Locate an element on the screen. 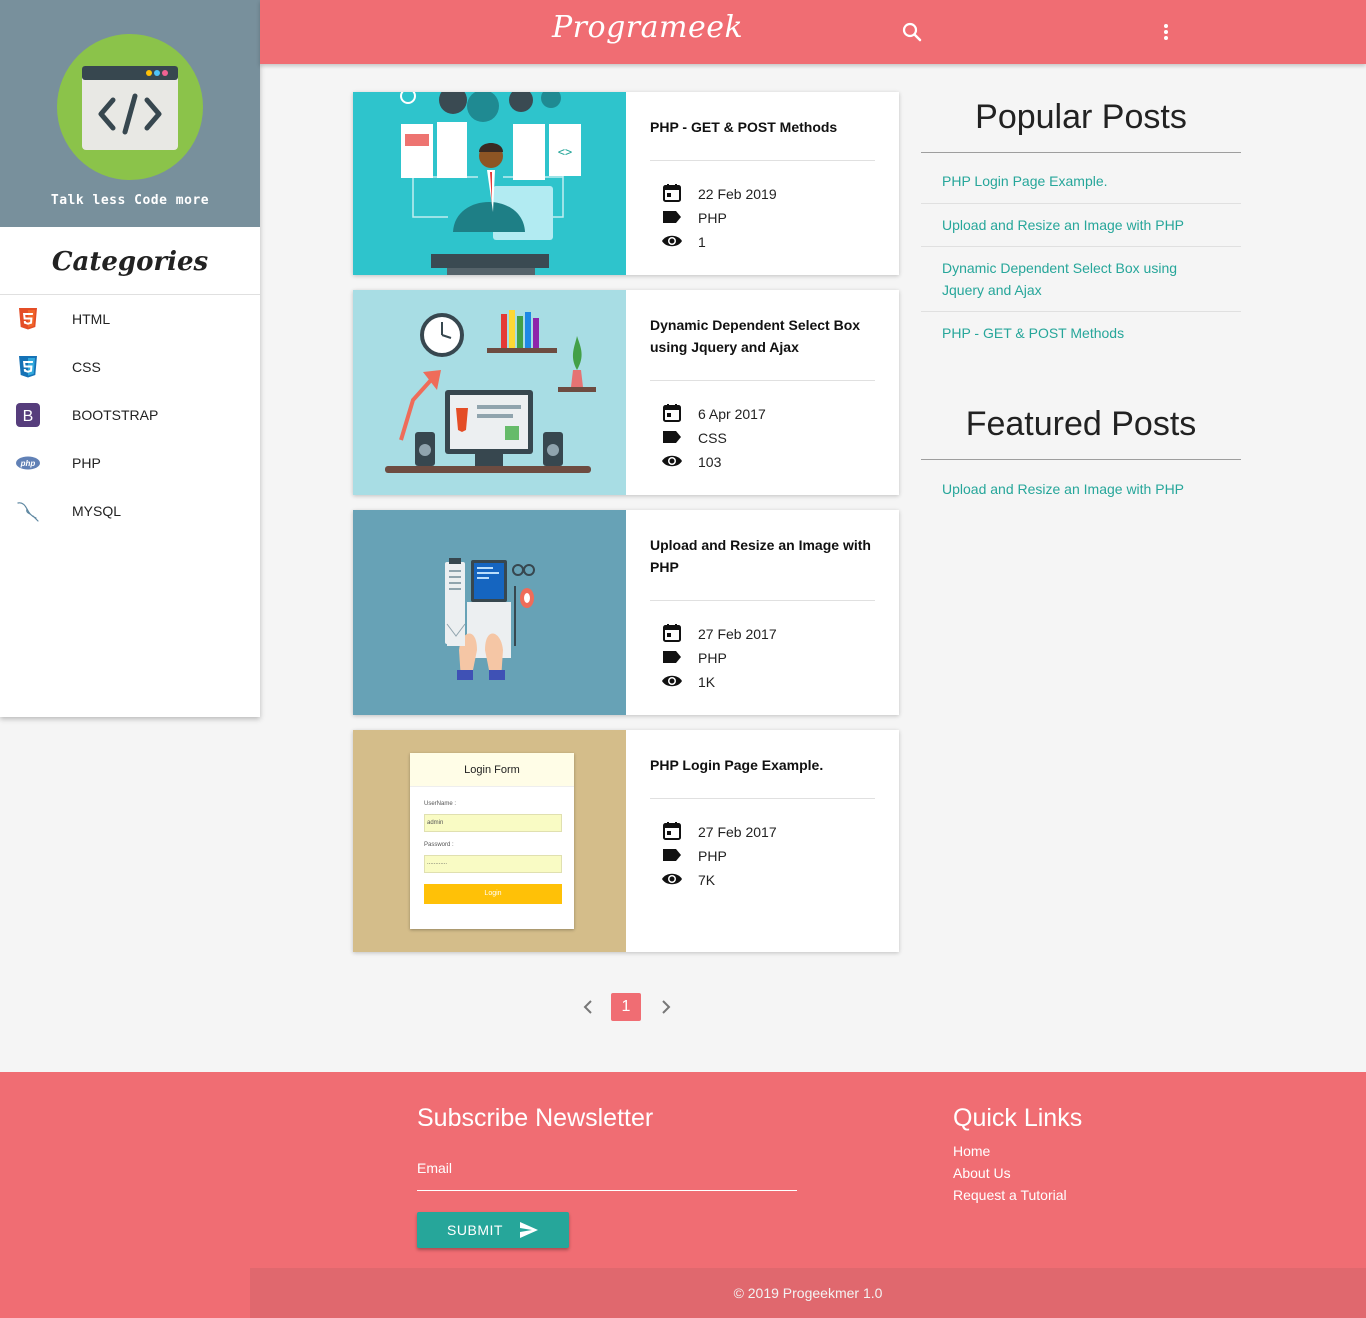  newsletter-title: Subscribe Newsletter is located at coordinates (535, 1118).